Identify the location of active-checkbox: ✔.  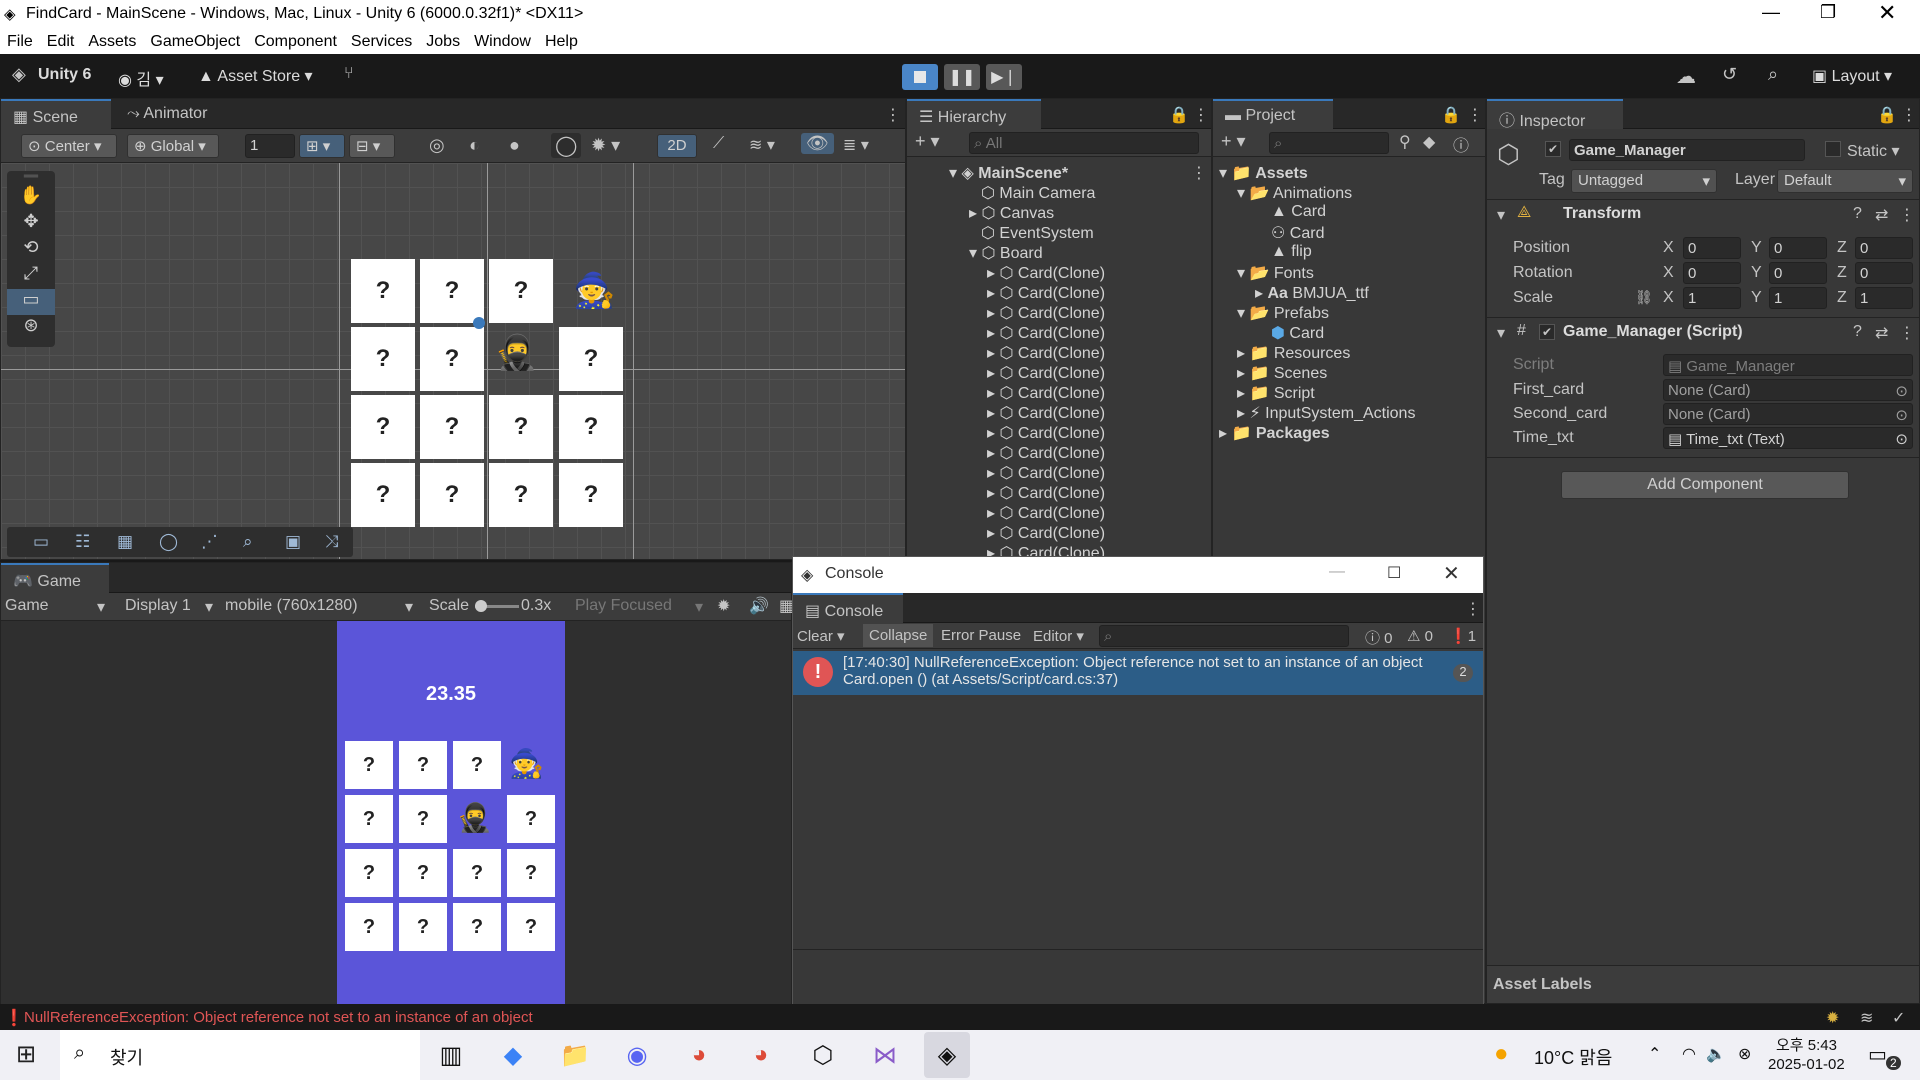
(1553, 149).